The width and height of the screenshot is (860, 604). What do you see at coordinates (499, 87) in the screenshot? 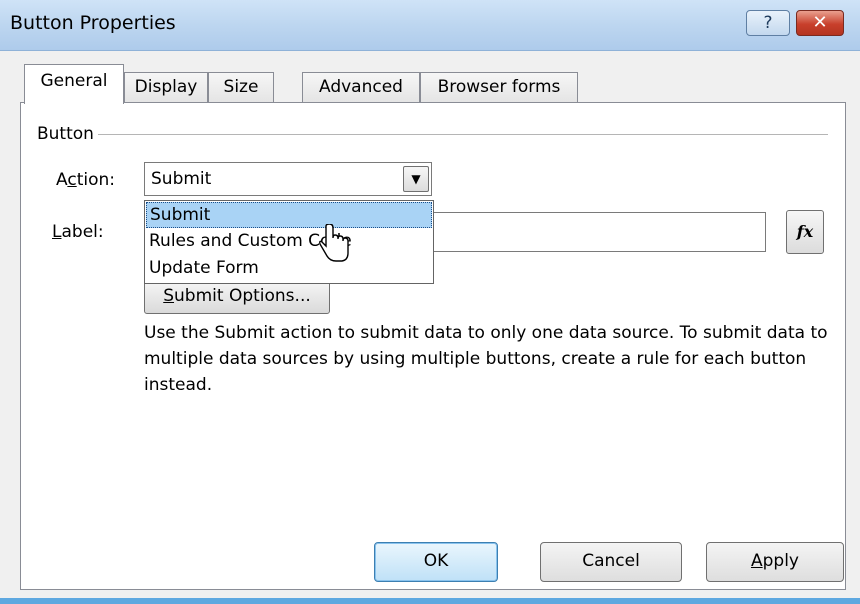
I see `tab-browser-forms: Browser forms` at bounding box center [499, 87].